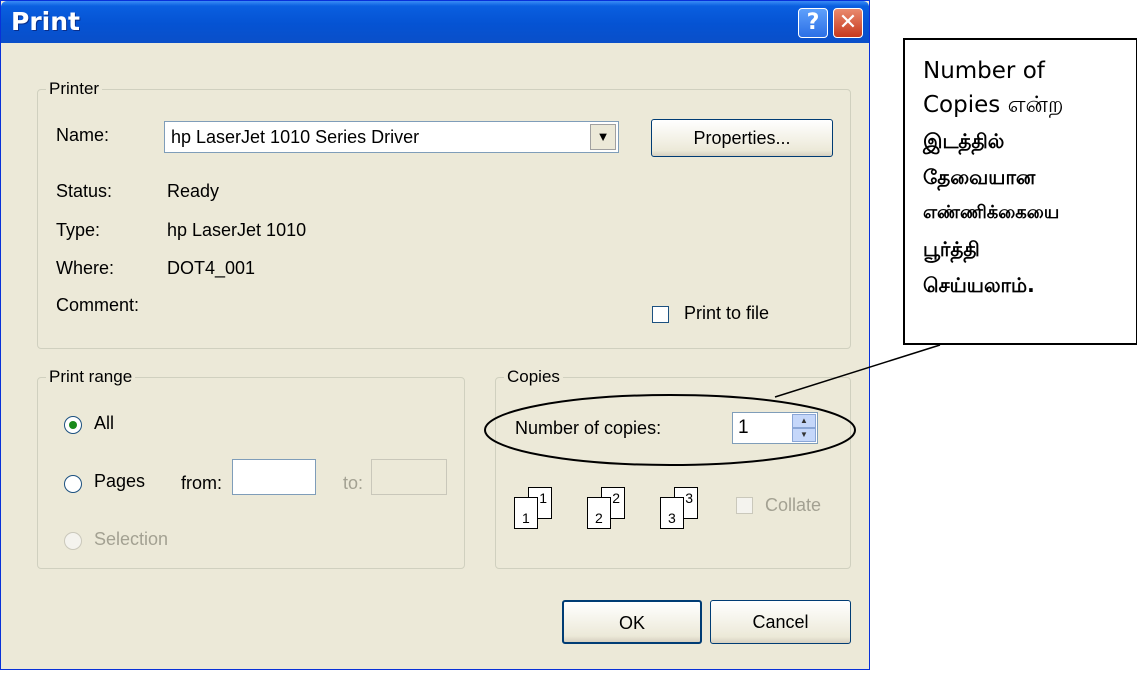 The image size is (1137, 673). Describe the element at coordinates (202, 483) in the screenshot. I see `from-label: from:` at that location.